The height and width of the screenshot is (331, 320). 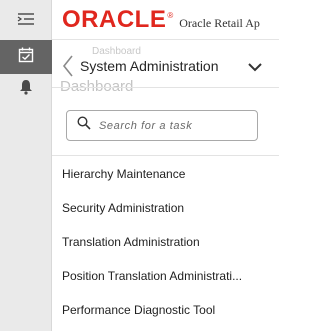 What do you see at coordinates (165, 208) in the screenshot?
I see `task-item-security-administration: Security Administration` at bounding box center [165, 208].